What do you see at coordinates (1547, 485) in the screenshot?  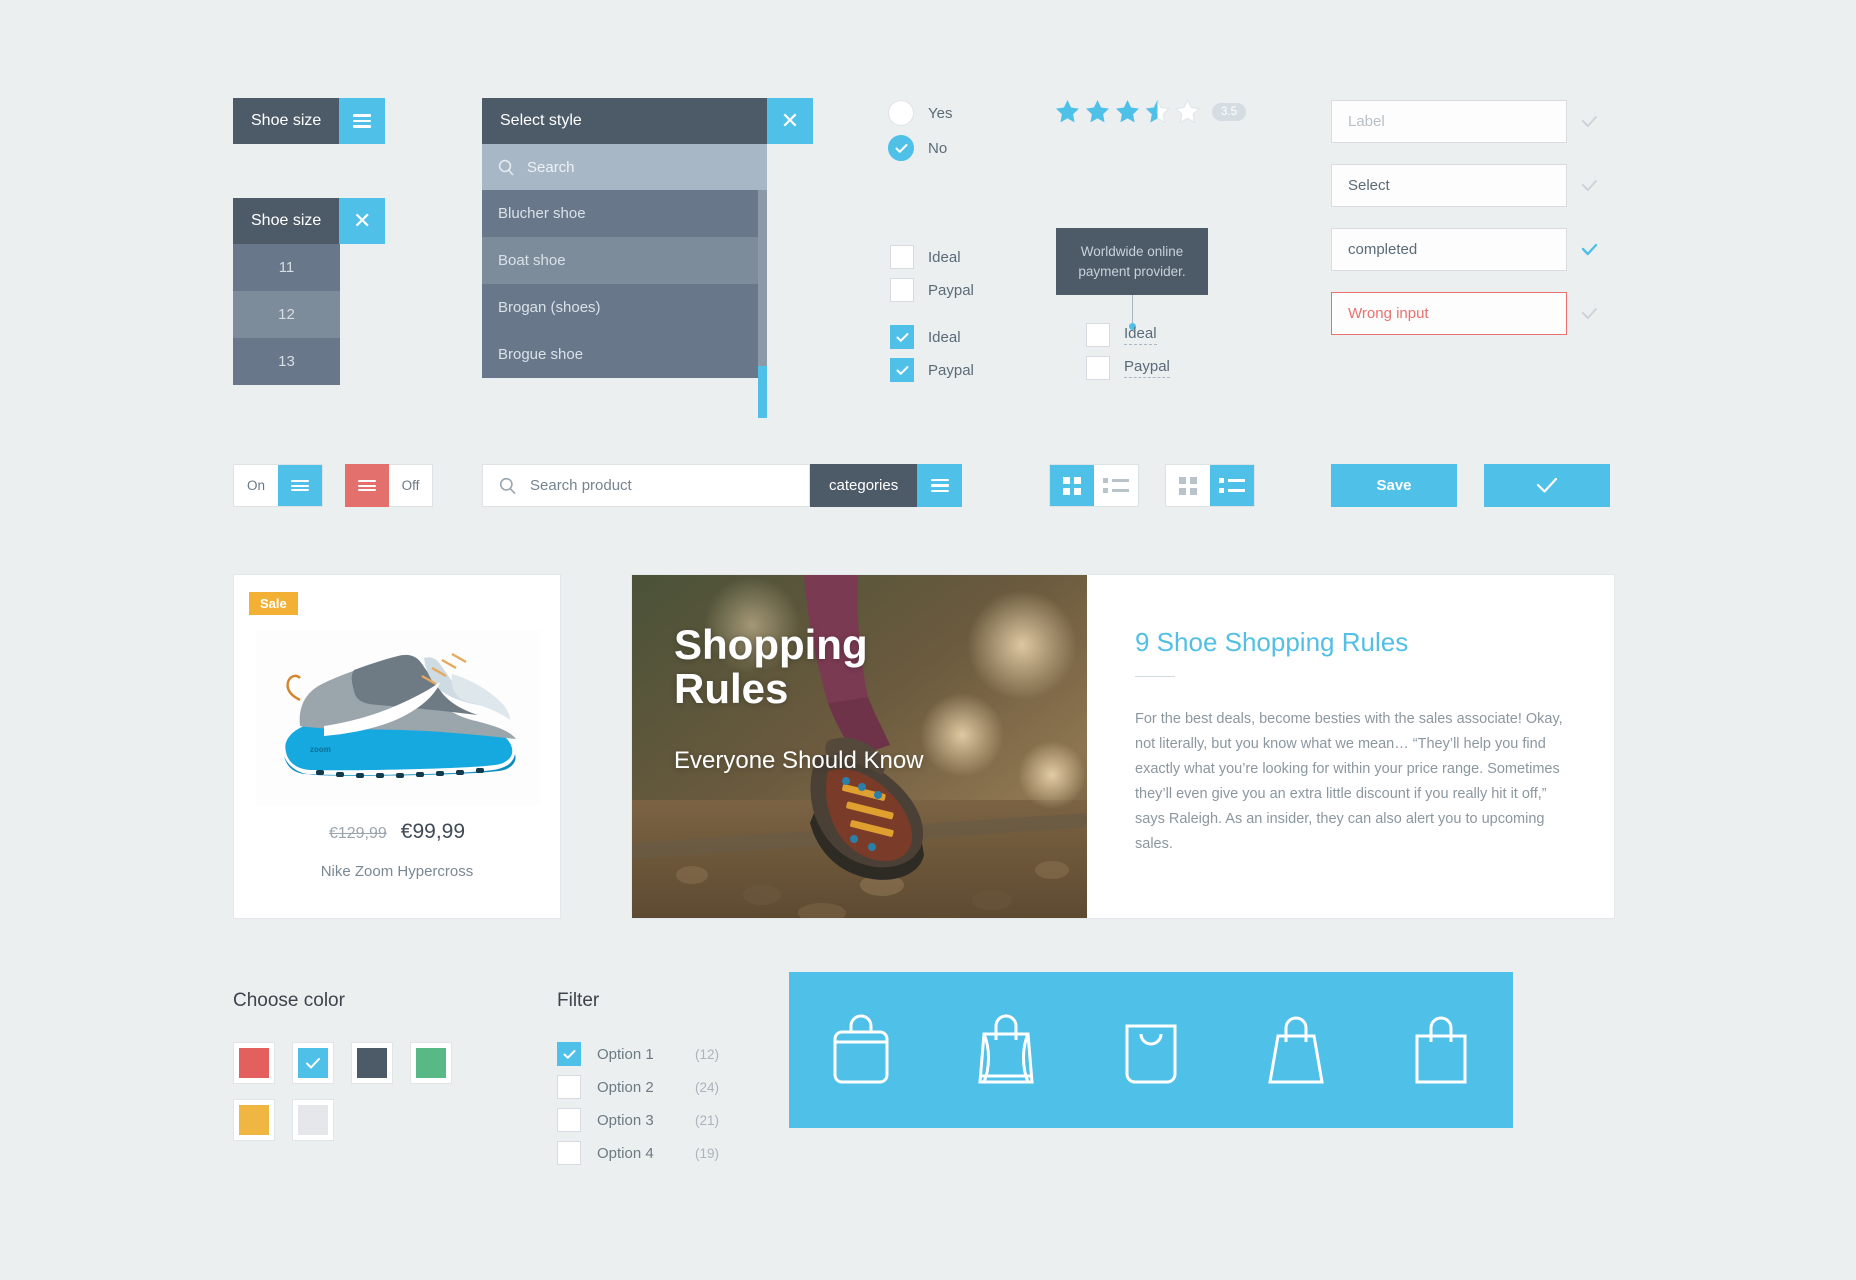 I see `confirm-button` at bounding box center [1547, 485].